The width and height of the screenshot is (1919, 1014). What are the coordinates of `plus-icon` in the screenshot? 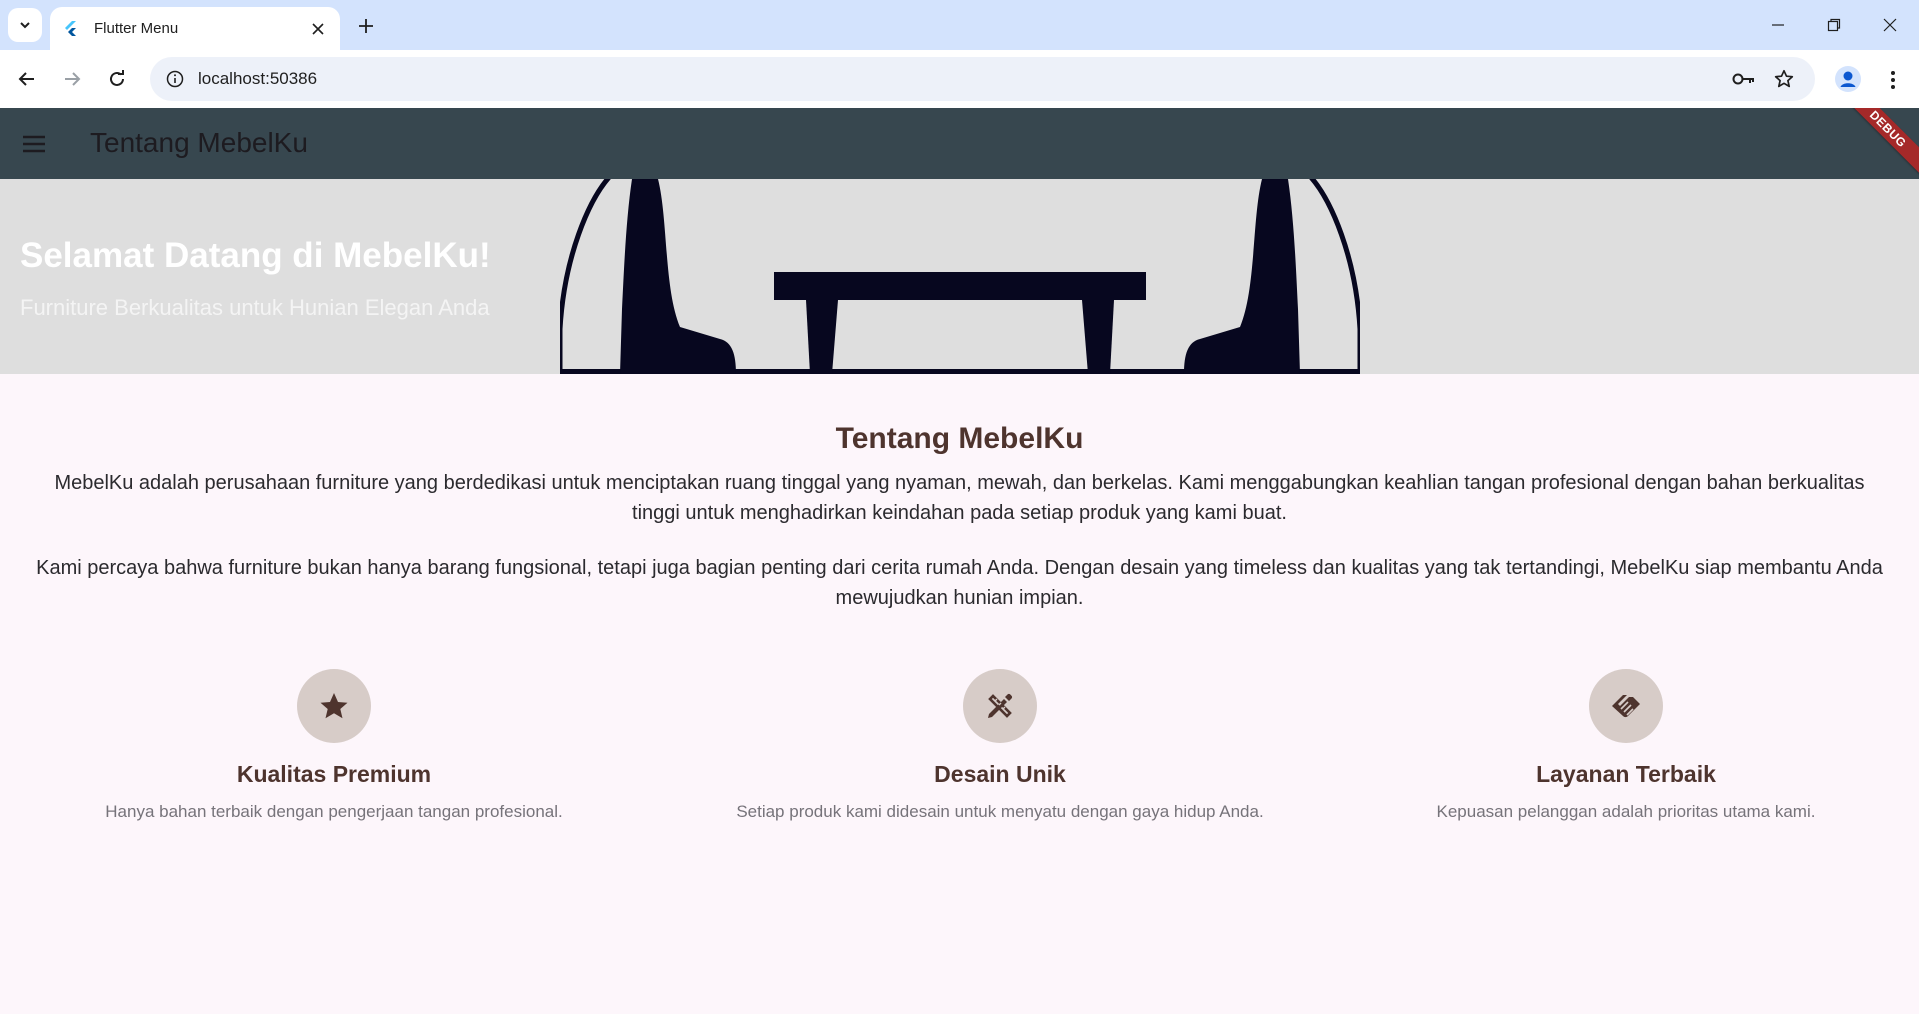 It's located at (366, 26).